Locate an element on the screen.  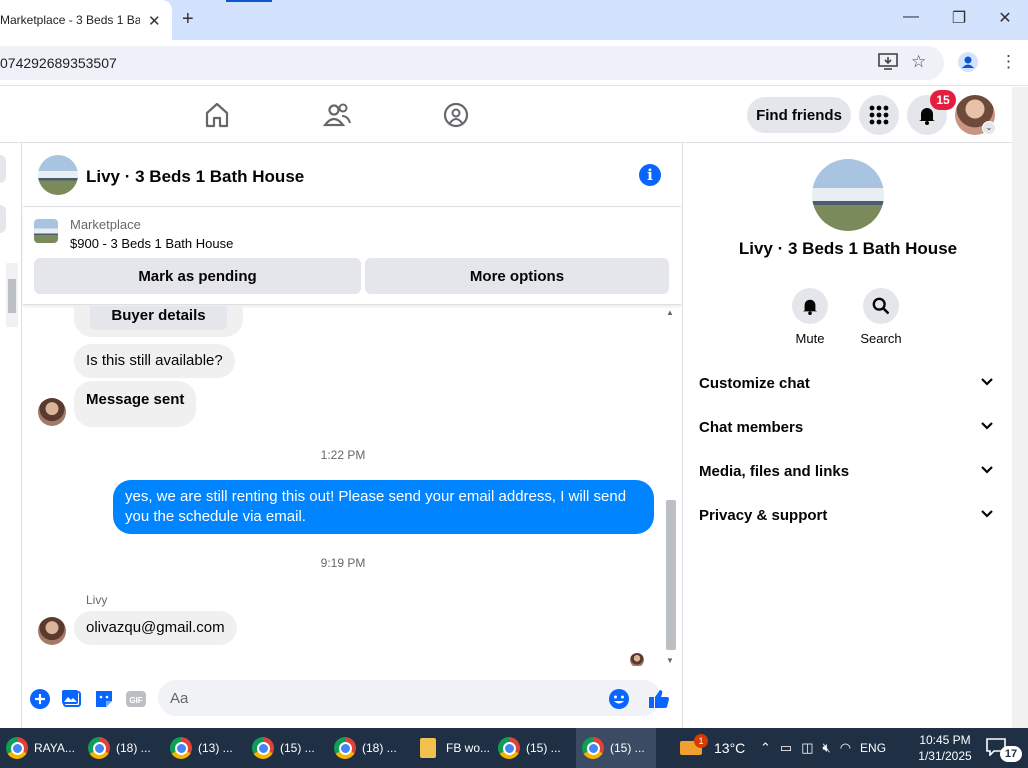
photo-icon is located at coordinates (72, 699).